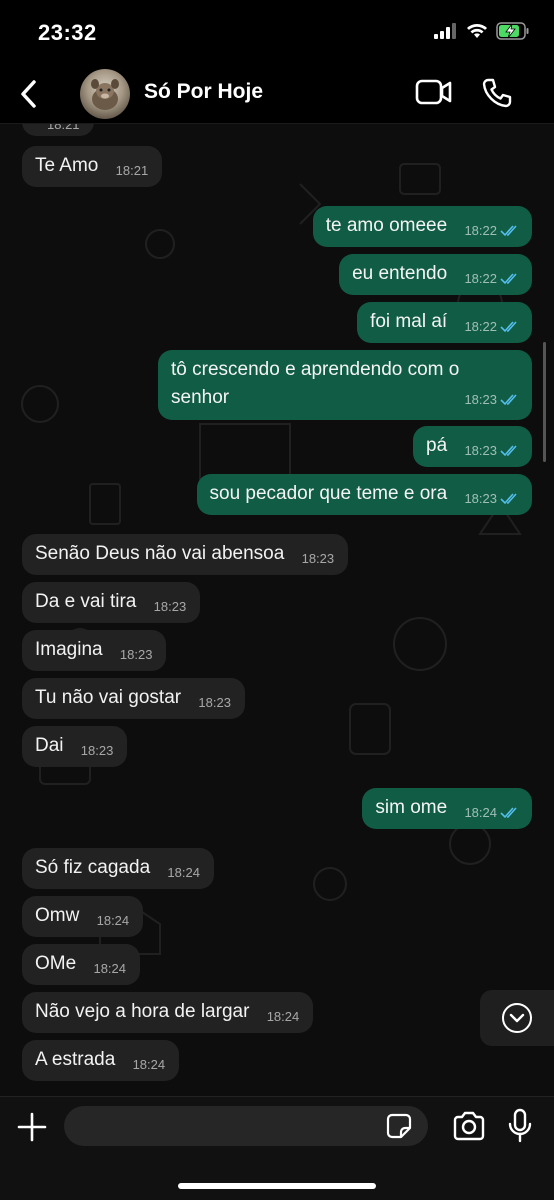 The image size is (554, 1200). Describe the element at coordinates (83, 916) in the screenshot. I see `message-incoming: Omw 18:24` at that location.